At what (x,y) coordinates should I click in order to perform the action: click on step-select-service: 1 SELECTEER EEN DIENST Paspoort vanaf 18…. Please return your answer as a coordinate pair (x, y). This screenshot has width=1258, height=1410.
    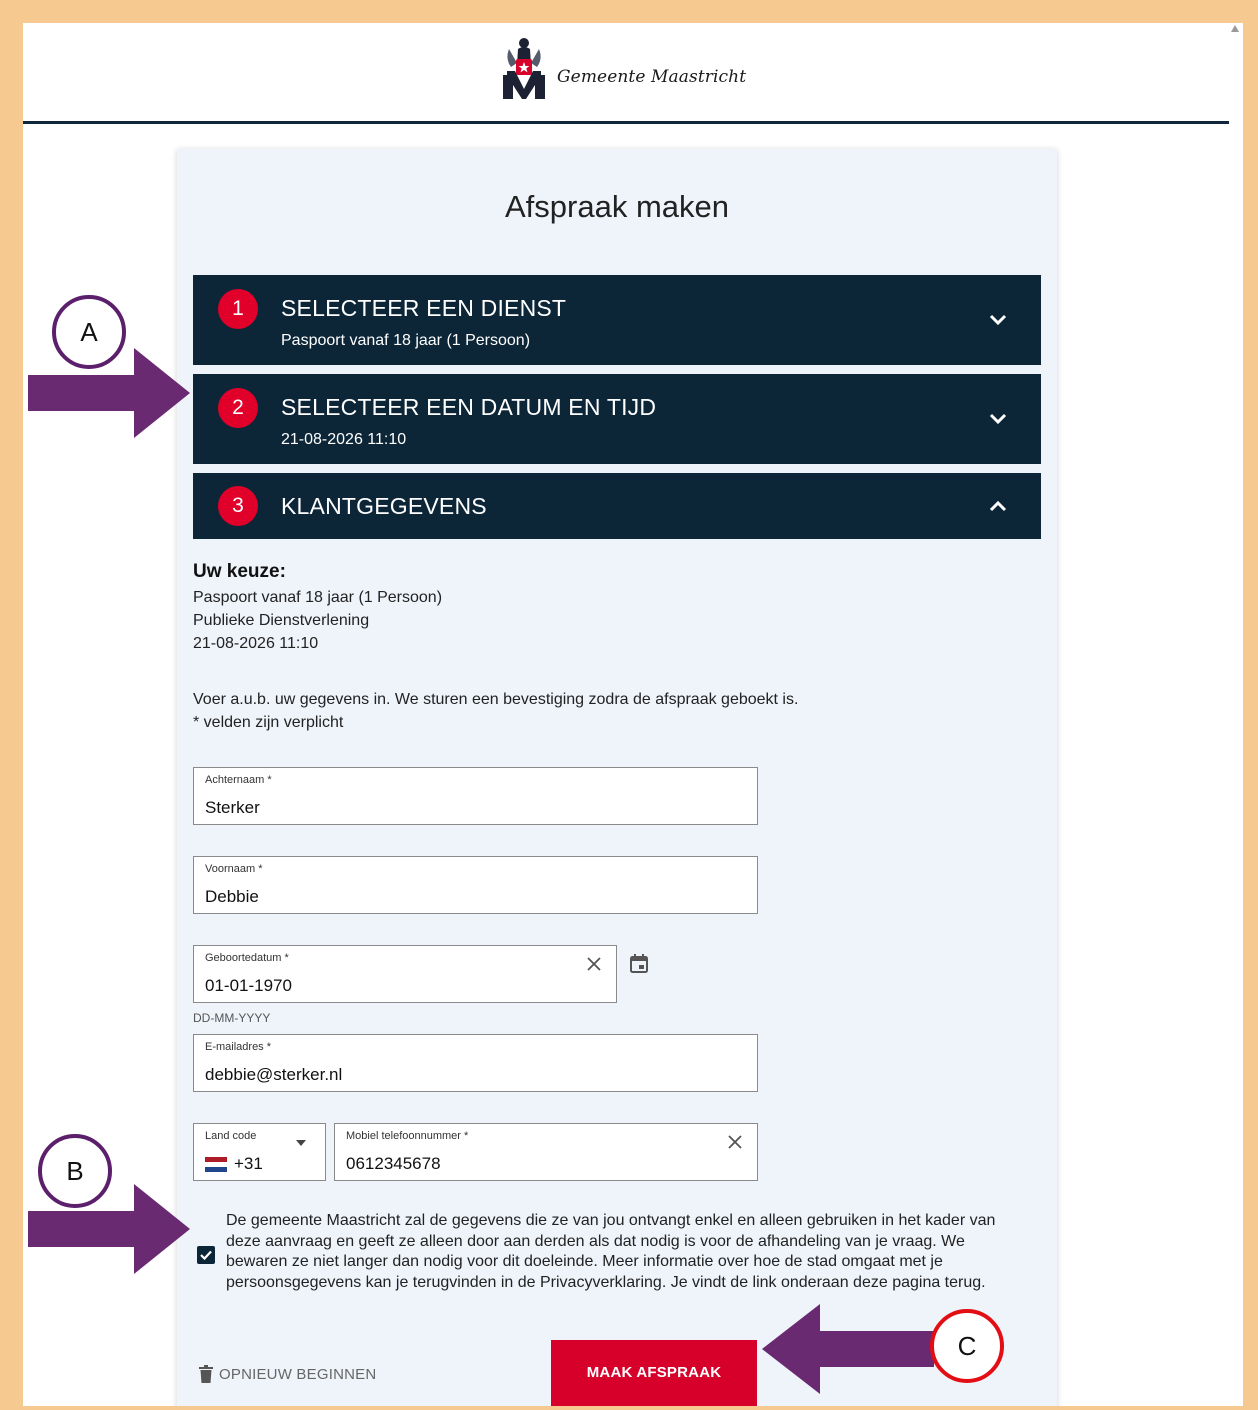
    Looking at the image, I should click on (617, 320).